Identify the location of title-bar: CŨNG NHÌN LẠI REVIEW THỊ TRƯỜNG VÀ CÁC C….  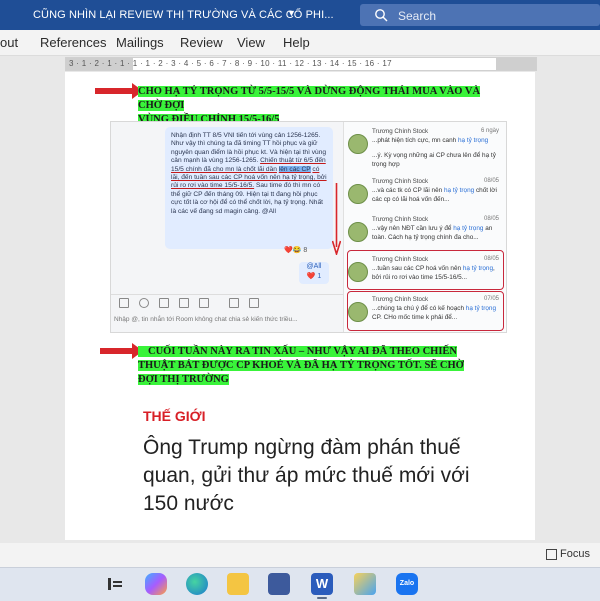
(300, 15).